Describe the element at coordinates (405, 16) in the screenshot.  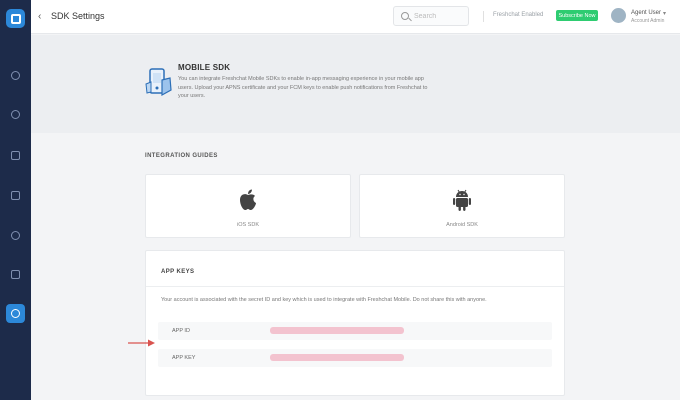
I see `search-icon` at that location.